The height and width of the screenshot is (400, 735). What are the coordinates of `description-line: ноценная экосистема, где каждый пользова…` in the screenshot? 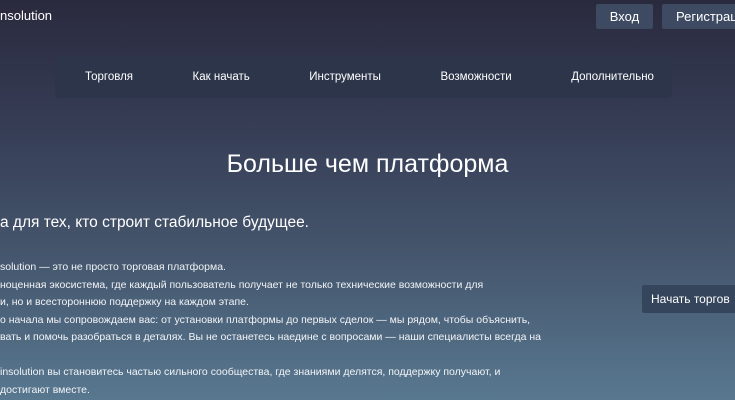 It's located at (242, 284).